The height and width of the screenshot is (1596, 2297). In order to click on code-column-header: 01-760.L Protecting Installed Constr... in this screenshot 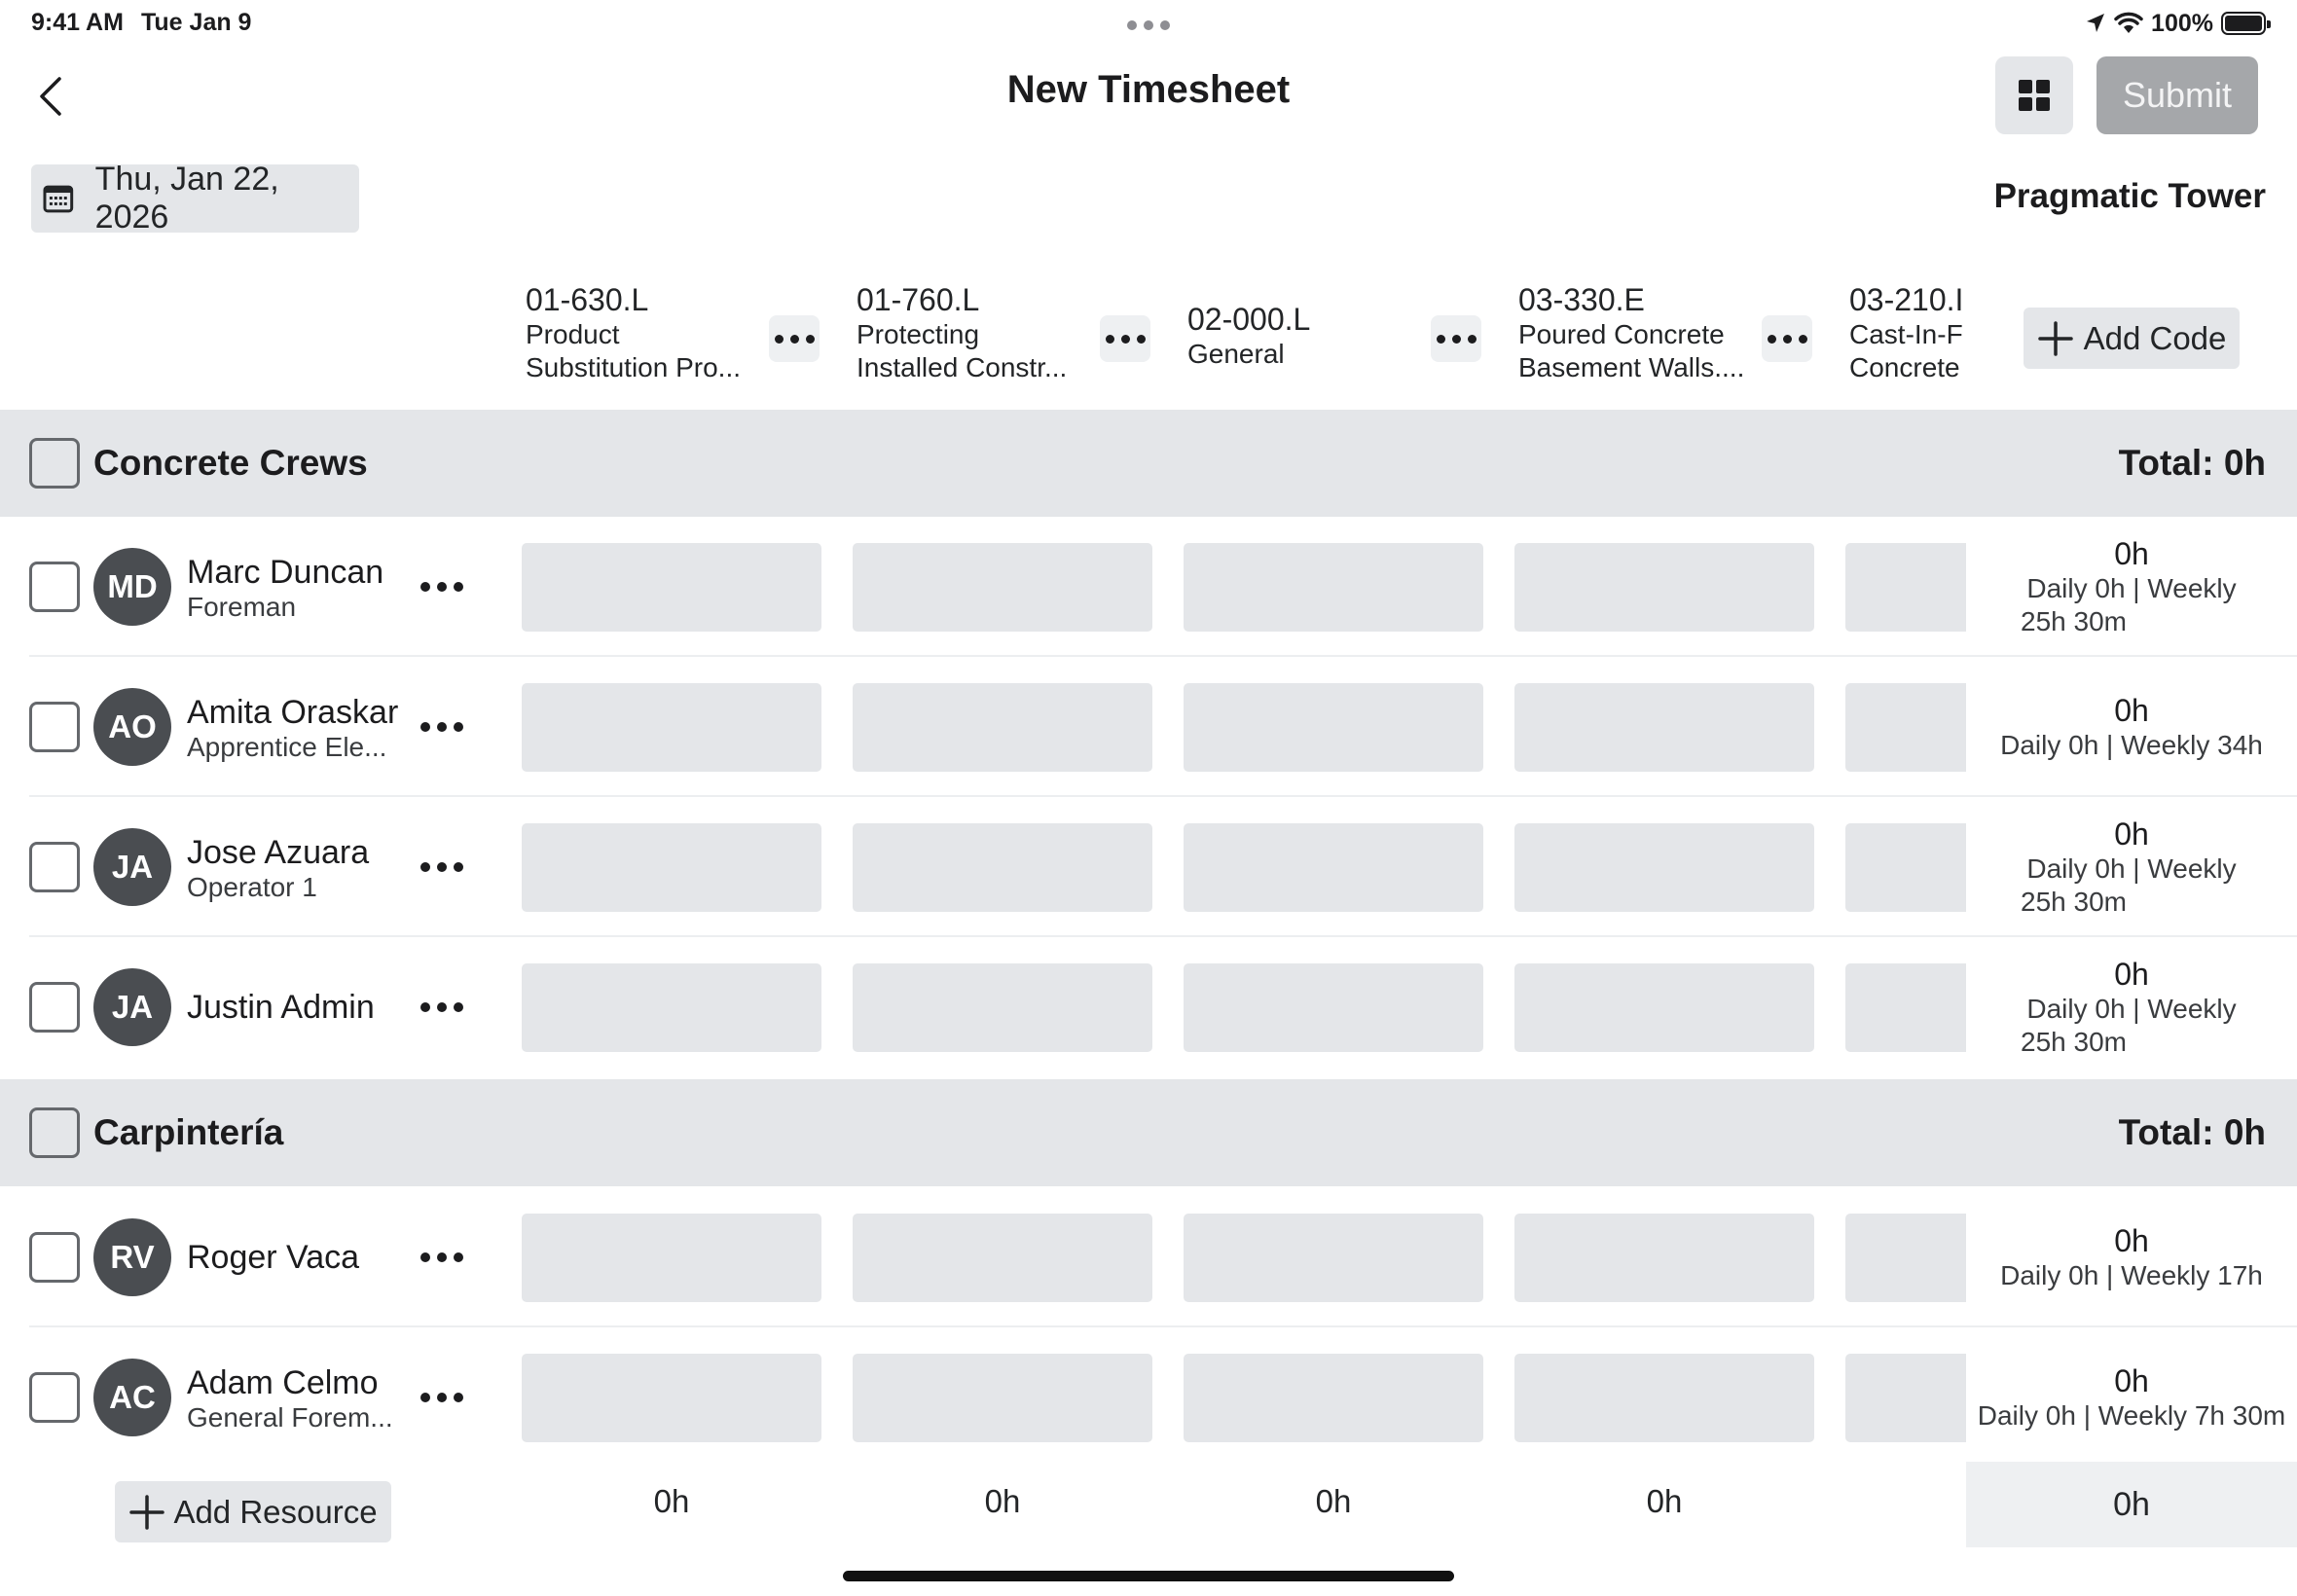, I will do `click(974, 340)`.